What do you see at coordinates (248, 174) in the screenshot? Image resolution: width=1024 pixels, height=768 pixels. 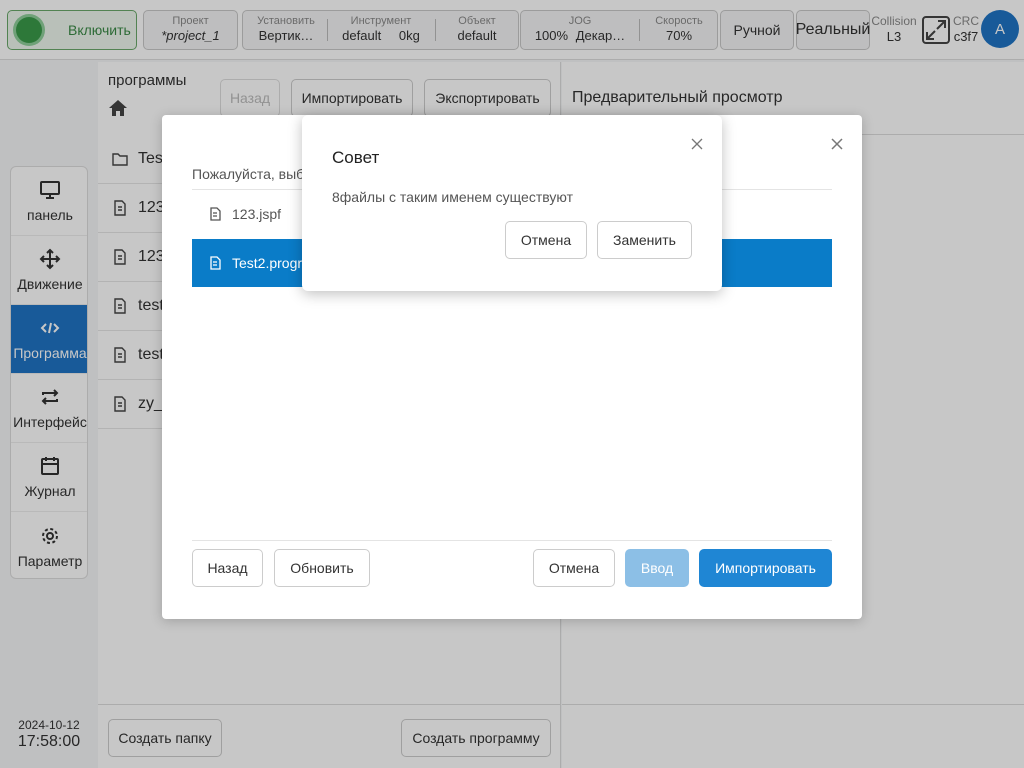 I see `import-prompt: Пожалуйста, выб` at bounding box center [248, 174].